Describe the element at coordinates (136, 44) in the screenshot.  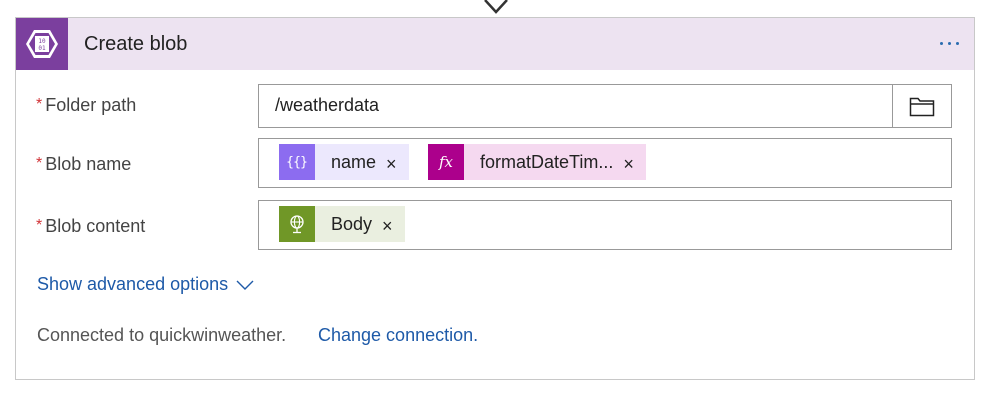
I see `action-title: Create blob` at that location.